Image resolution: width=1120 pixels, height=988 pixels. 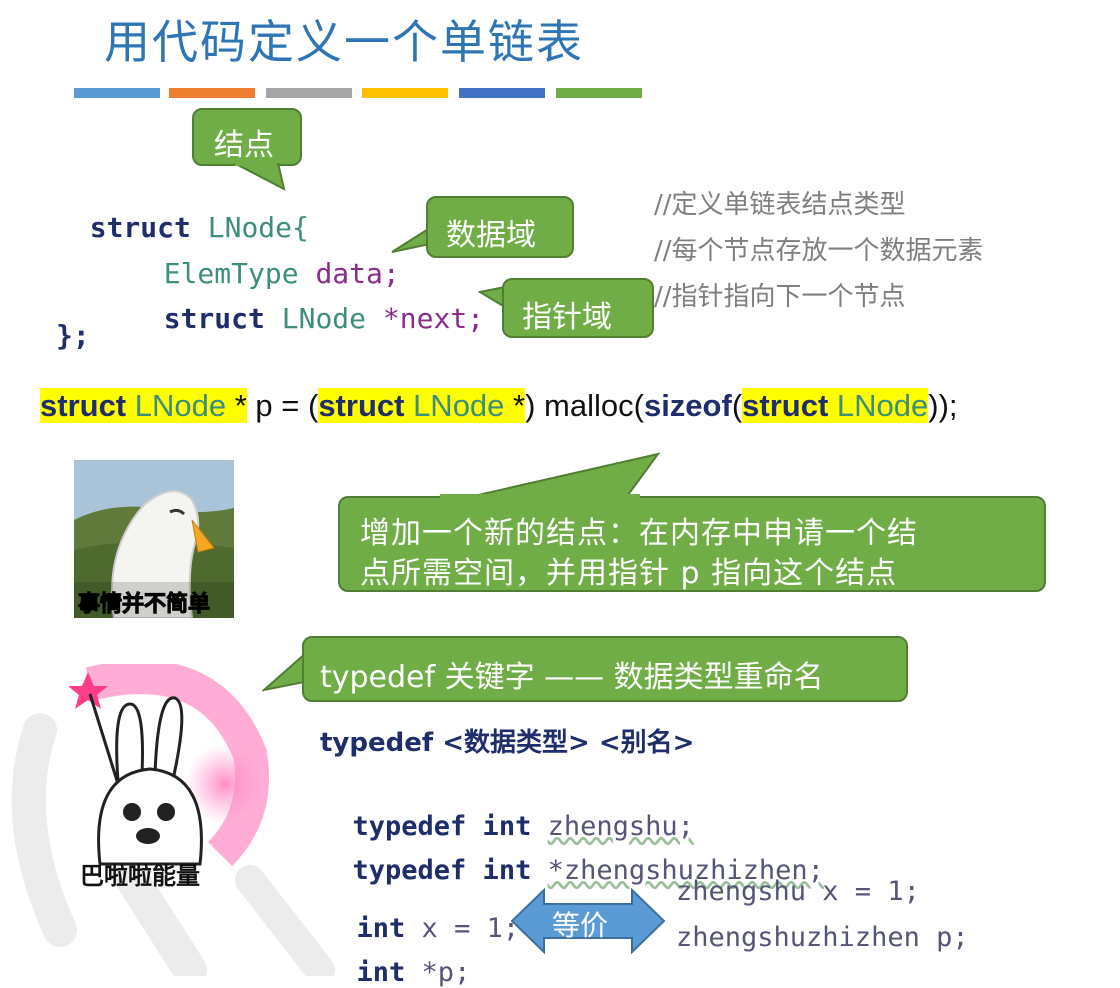 I want to click on right-code-line-1: zhengshu x = 1;, so click(x=798, y=891).